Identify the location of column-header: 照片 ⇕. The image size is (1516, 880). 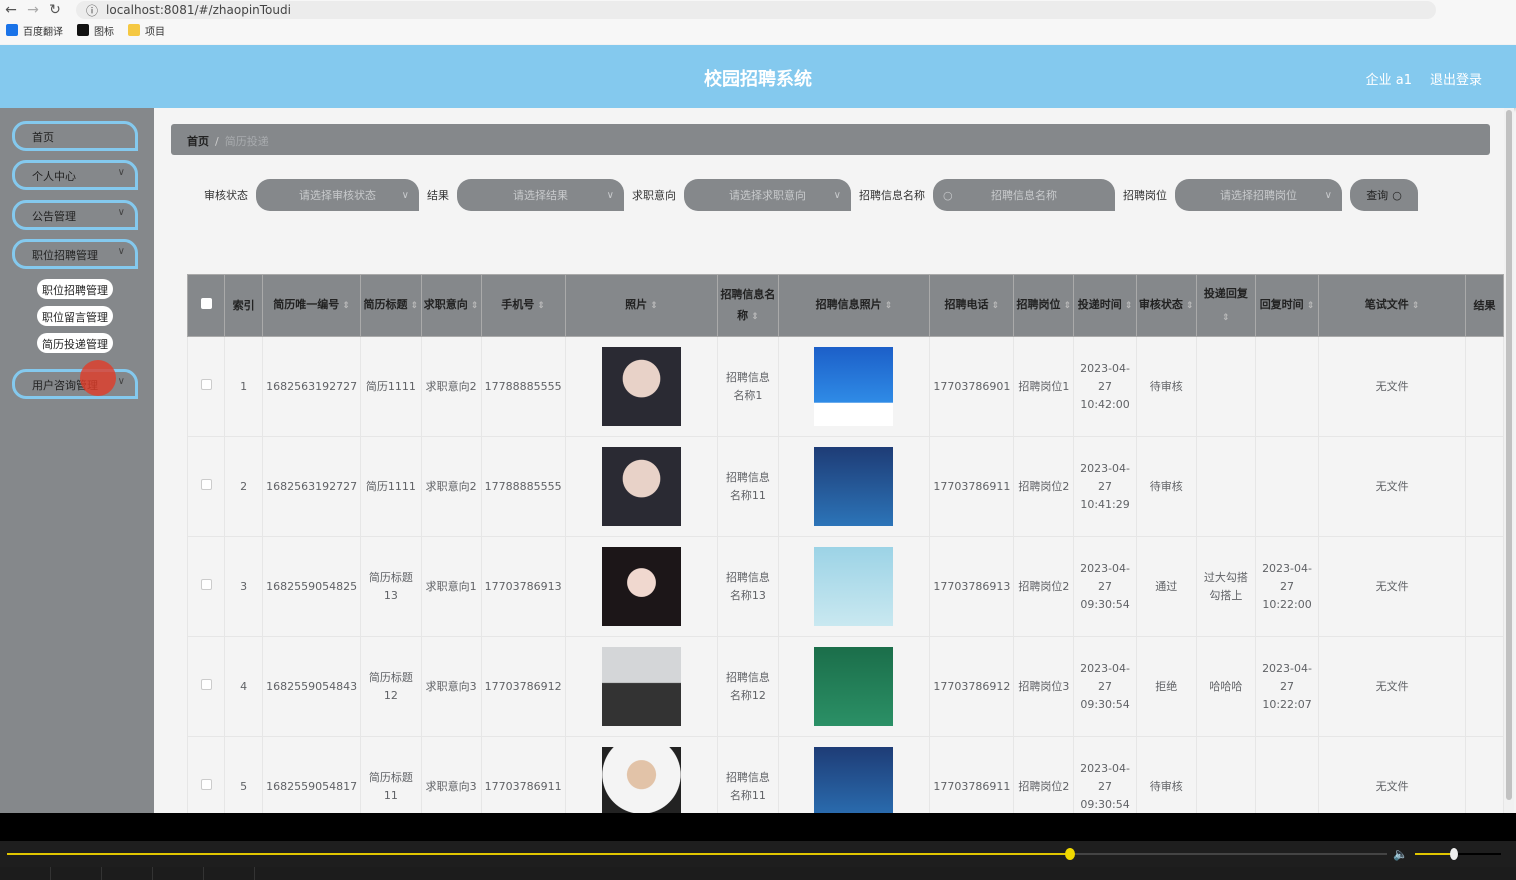
(641, 305).